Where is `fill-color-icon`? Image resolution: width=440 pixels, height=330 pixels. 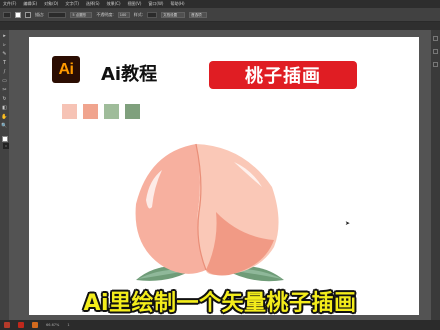
fill-color-icon is located at coordinates (4, 139).